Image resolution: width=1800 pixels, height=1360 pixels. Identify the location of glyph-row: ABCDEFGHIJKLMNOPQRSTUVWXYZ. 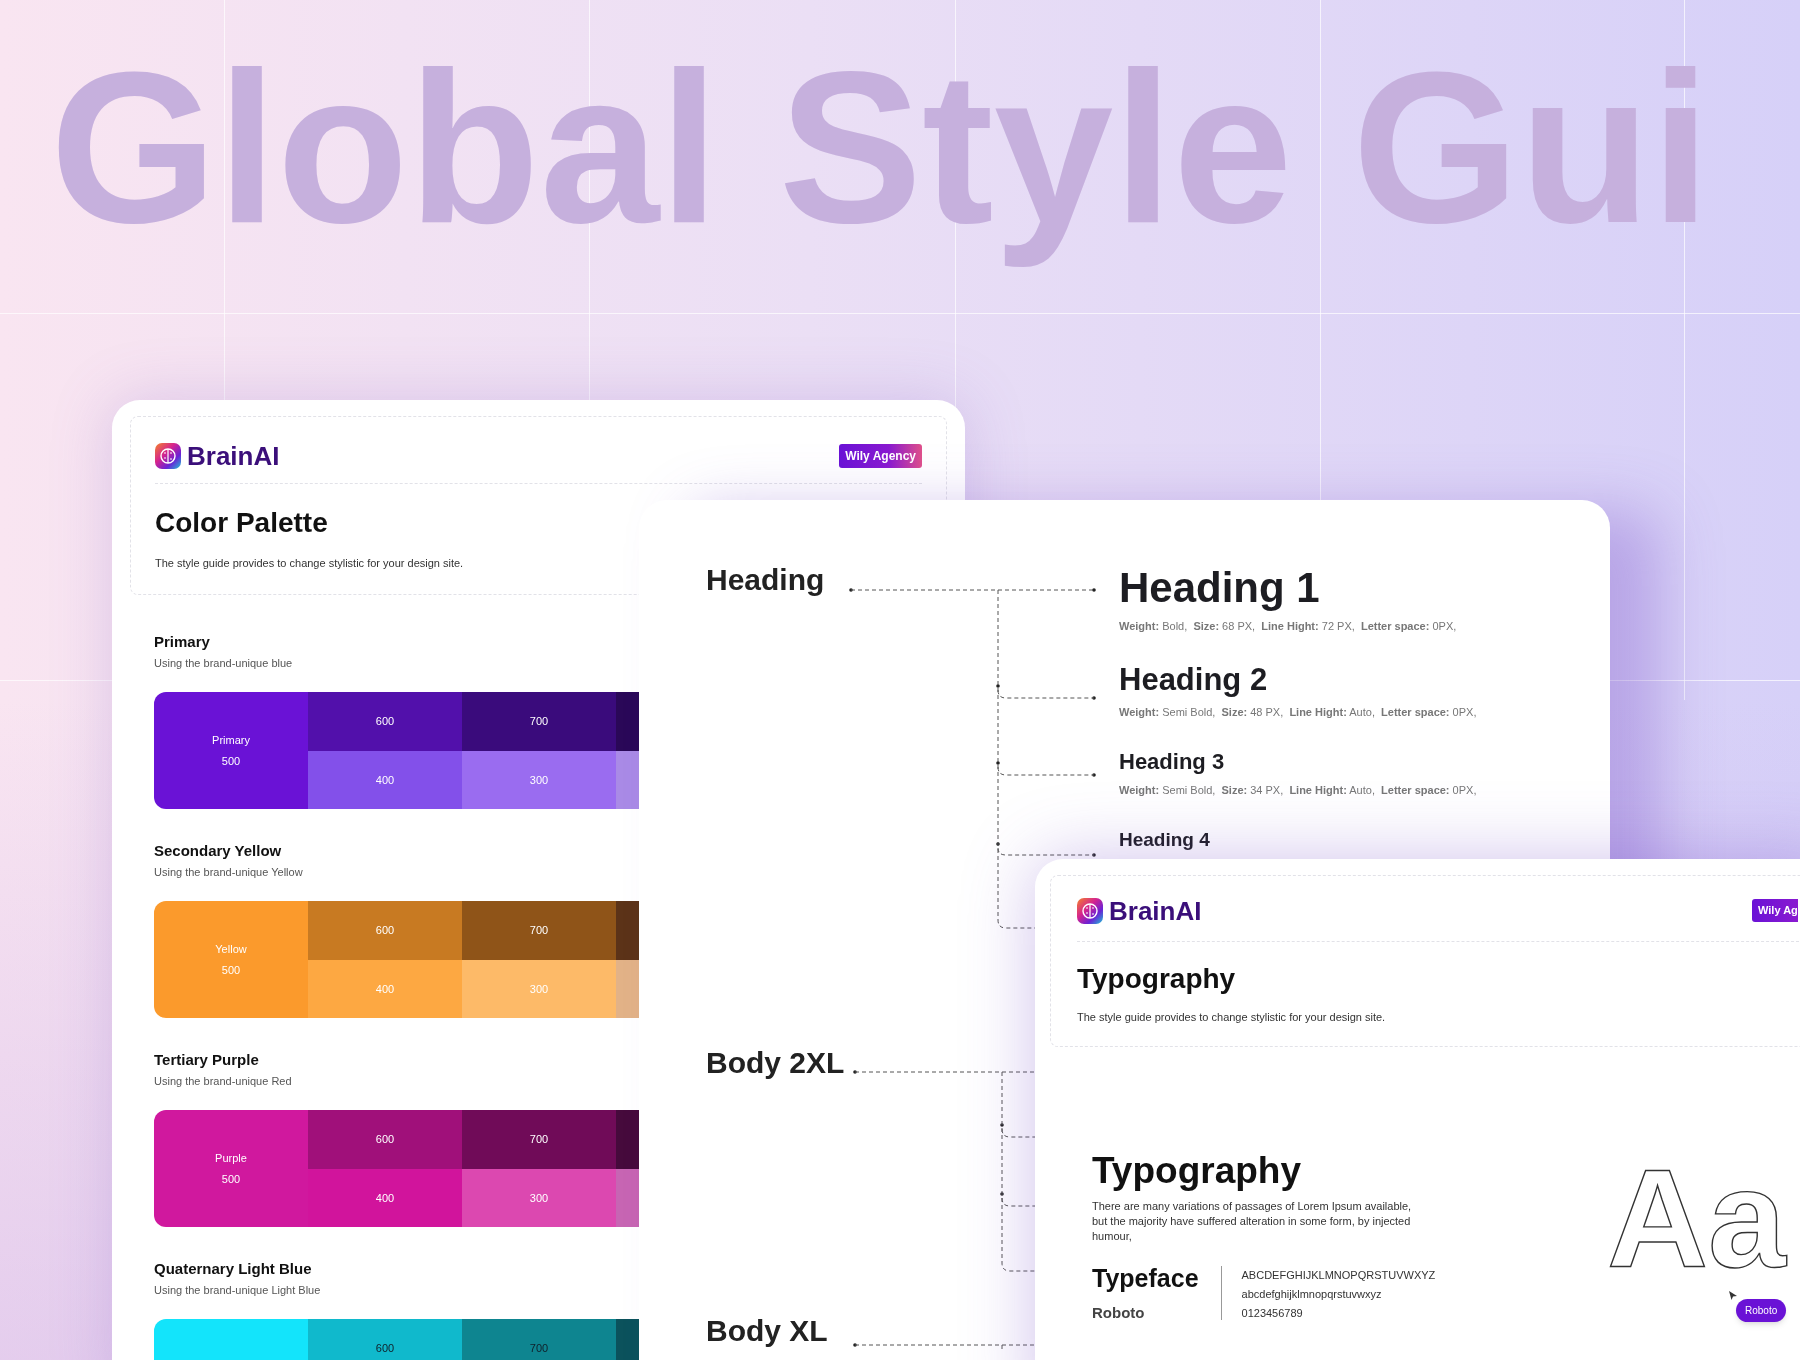
(1338, 1275).